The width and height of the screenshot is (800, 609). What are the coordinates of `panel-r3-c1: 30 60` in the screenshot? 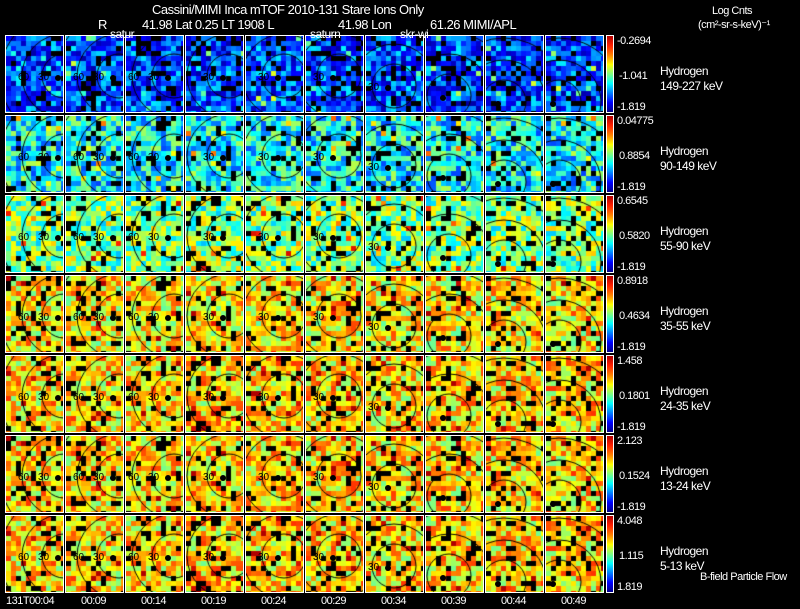 It's located at (94, 314).